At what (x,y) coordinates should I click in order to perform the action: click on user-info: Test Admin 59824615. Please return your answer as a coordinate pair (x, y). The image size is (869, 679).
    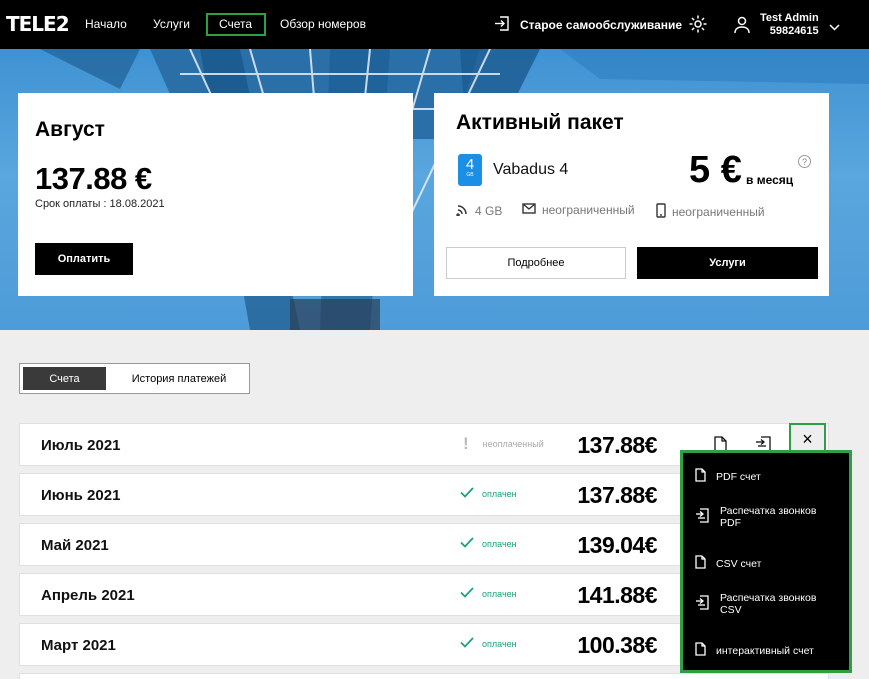
    Looking at the image, I should click on (789, 25).